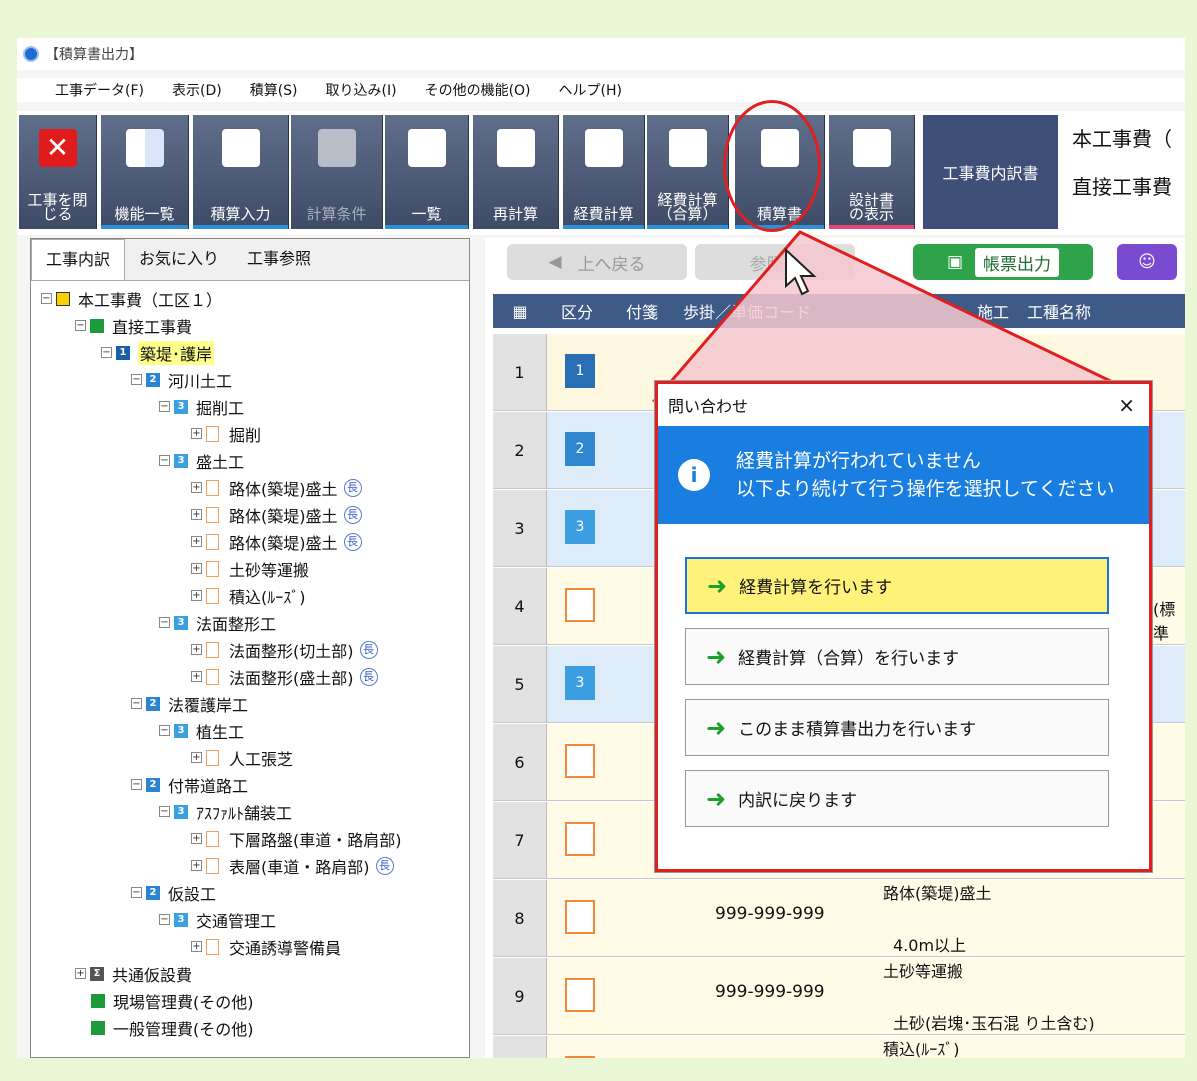 Image resolution: width=1197 pixels, height=1081 pixels. What do you see at coordinates (708, 406) in the screenshot?
I see `dialog-title: 問い合わせ` at bounding box center [708, 406].